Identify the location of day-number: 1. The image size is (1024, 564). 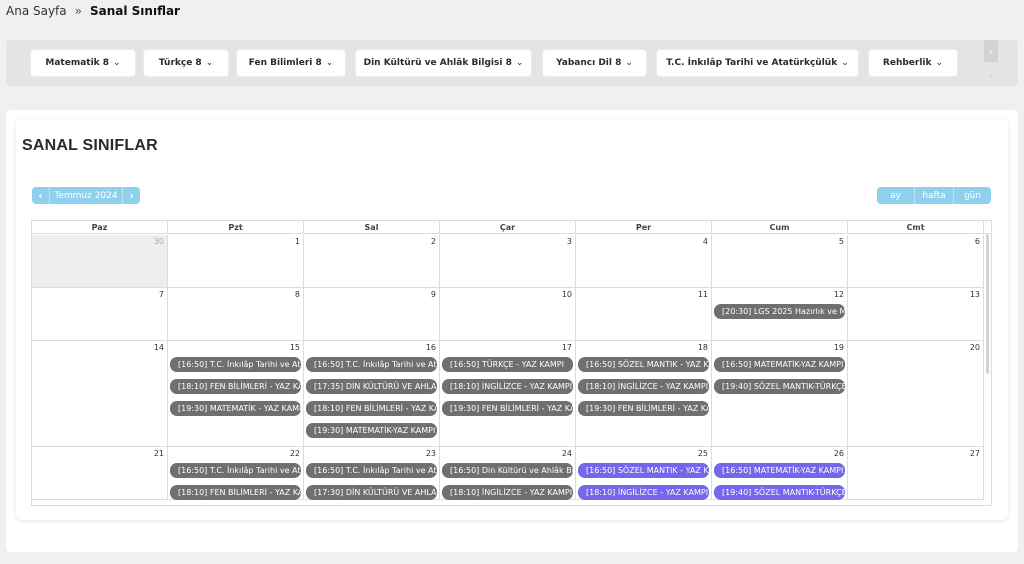
(297, 241).